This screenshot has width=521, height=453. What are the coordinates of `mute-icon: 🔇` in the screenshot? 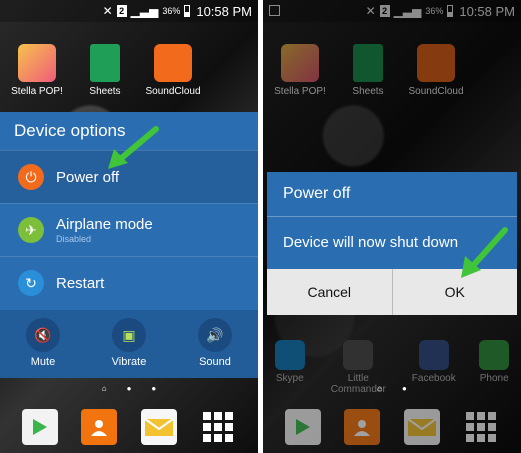 It's located at (43, 335).